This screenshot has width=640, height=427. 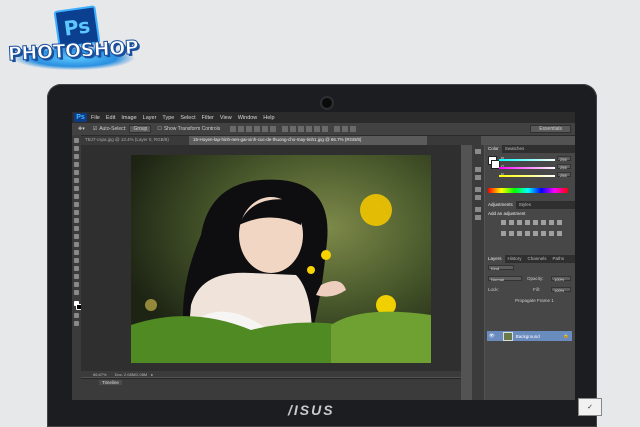 What do you see at coordinates (76, 196) in the screenshot?
I see `brush-tool-icon` at bounding box center [76, 196].